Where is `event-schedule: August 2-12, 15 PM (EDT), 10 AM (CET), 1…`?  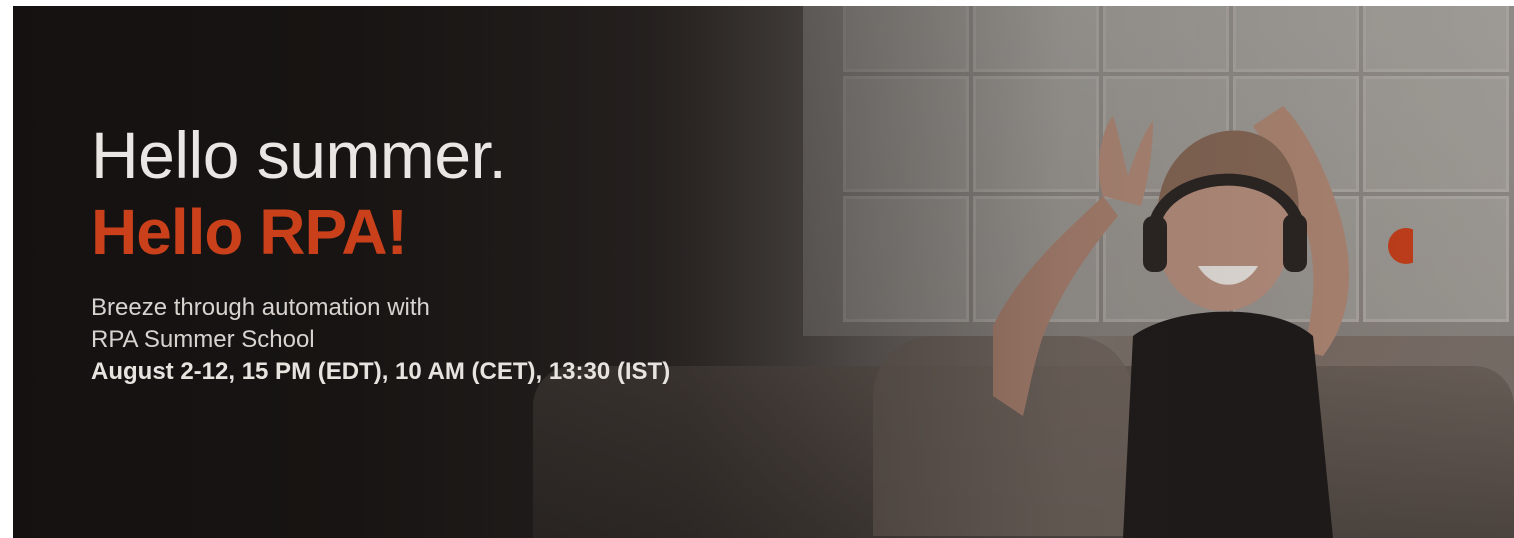 event-schedule: August 2-12, 15 PM (EDT), 10 AM (CET), 1… is located at coordinates (381, 371).